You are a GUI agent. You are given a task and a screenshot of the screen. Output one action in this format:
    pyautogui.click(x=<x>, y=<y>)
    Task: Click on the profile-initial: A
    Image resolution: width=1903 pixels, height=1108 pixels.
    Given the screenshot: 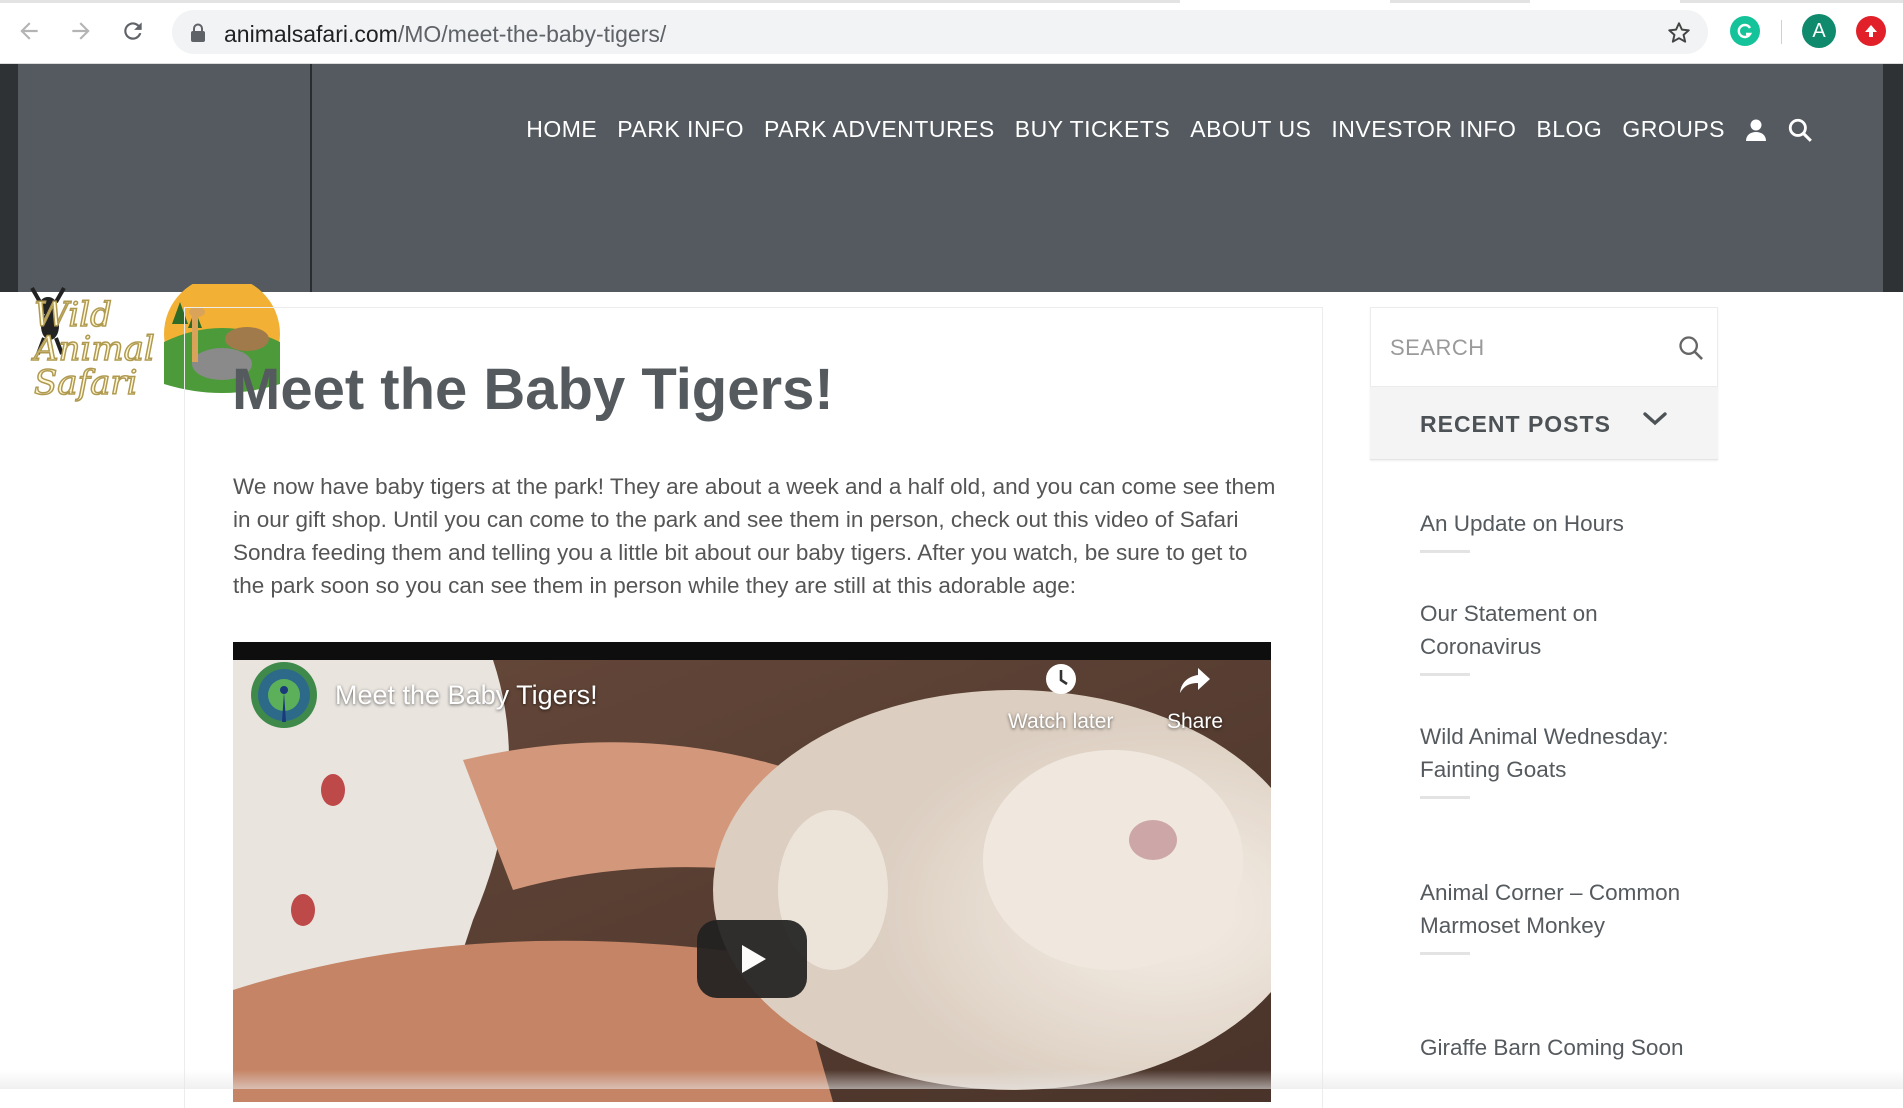 What is the action you would take?
    pyautogui.click(x=1819, y=30)
    